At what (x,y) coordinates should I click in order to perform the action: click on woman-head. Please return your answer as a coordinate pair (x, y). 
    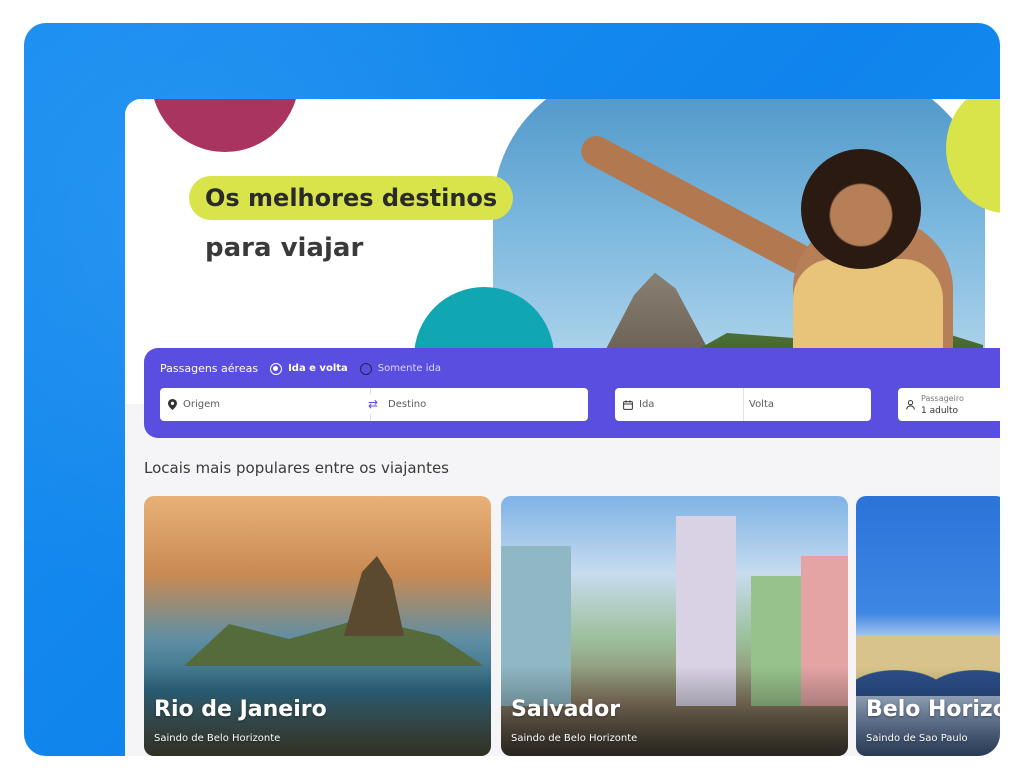
    Looking at the image, I should click on (861, 209).